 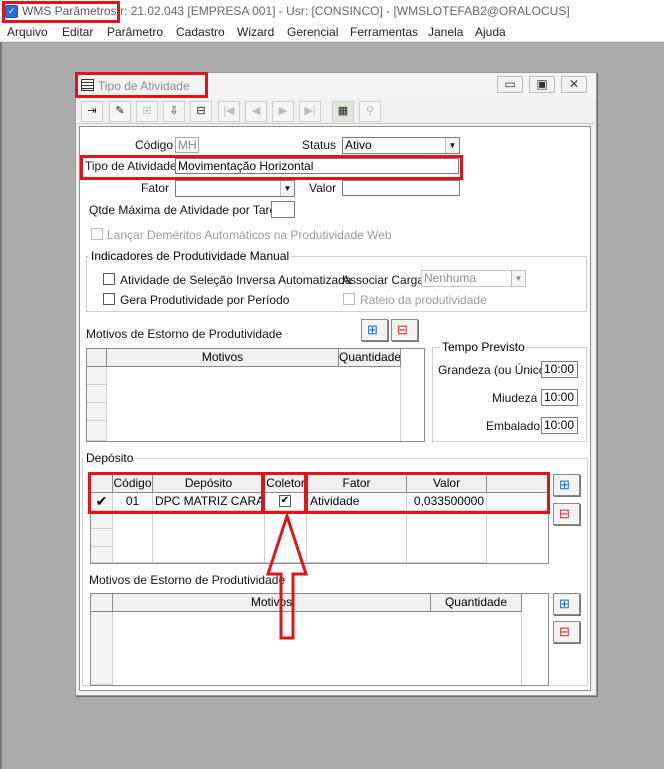 I want to click on associar-carga-value: Nenhuma, so click(x=450, y=278).